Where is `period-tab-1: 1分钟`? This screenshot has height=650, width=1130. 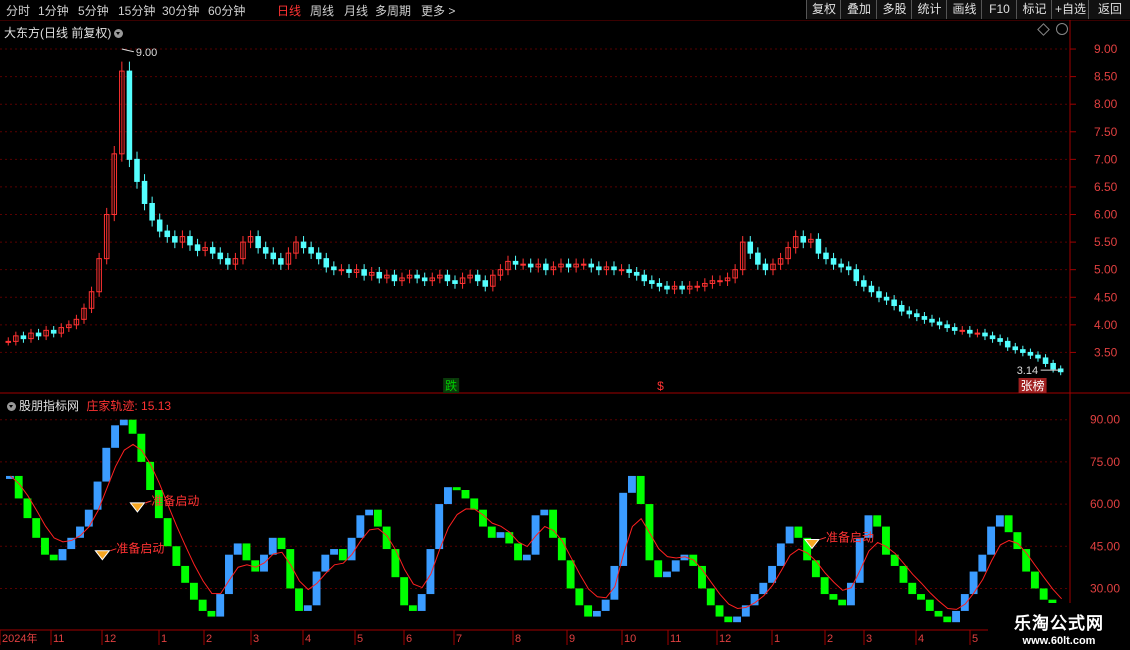
period-tab-1: 1分钟 is located at coordinates (53, 10).